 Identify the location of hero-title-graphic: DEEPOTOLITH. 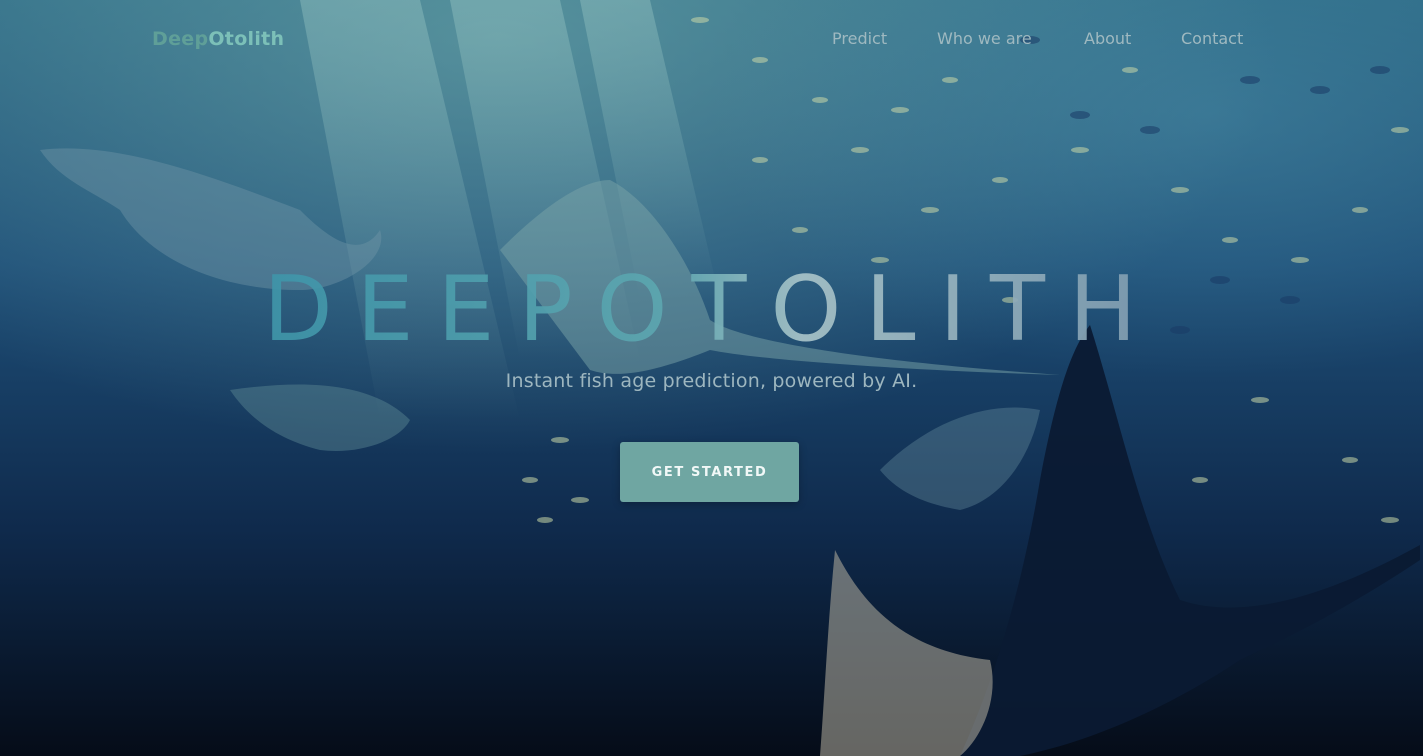
(712, 306).